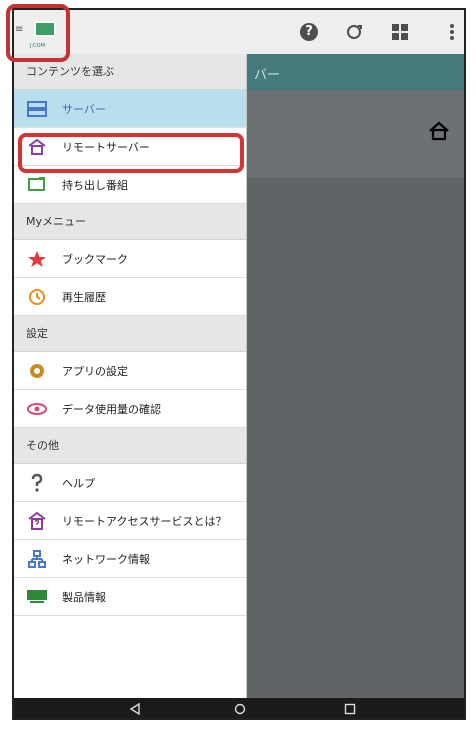 The height and width of the screenshot is (730, 476). I want to click on monitor-icon, so click(37, 185).